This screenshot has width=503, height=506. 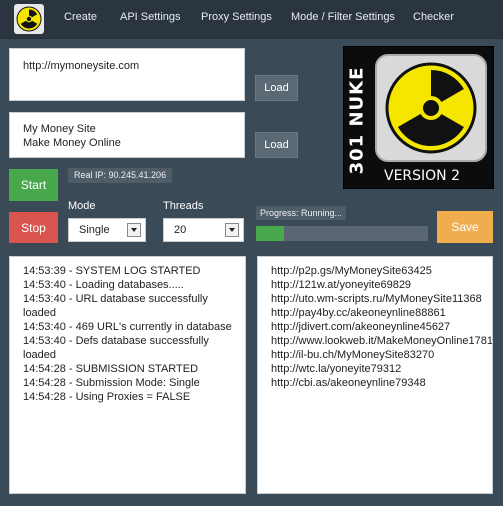 What do you see at coordinates (433, 17) in the screenshot?
I see `menu-checker: Checker` at bounding box center [433, 17].